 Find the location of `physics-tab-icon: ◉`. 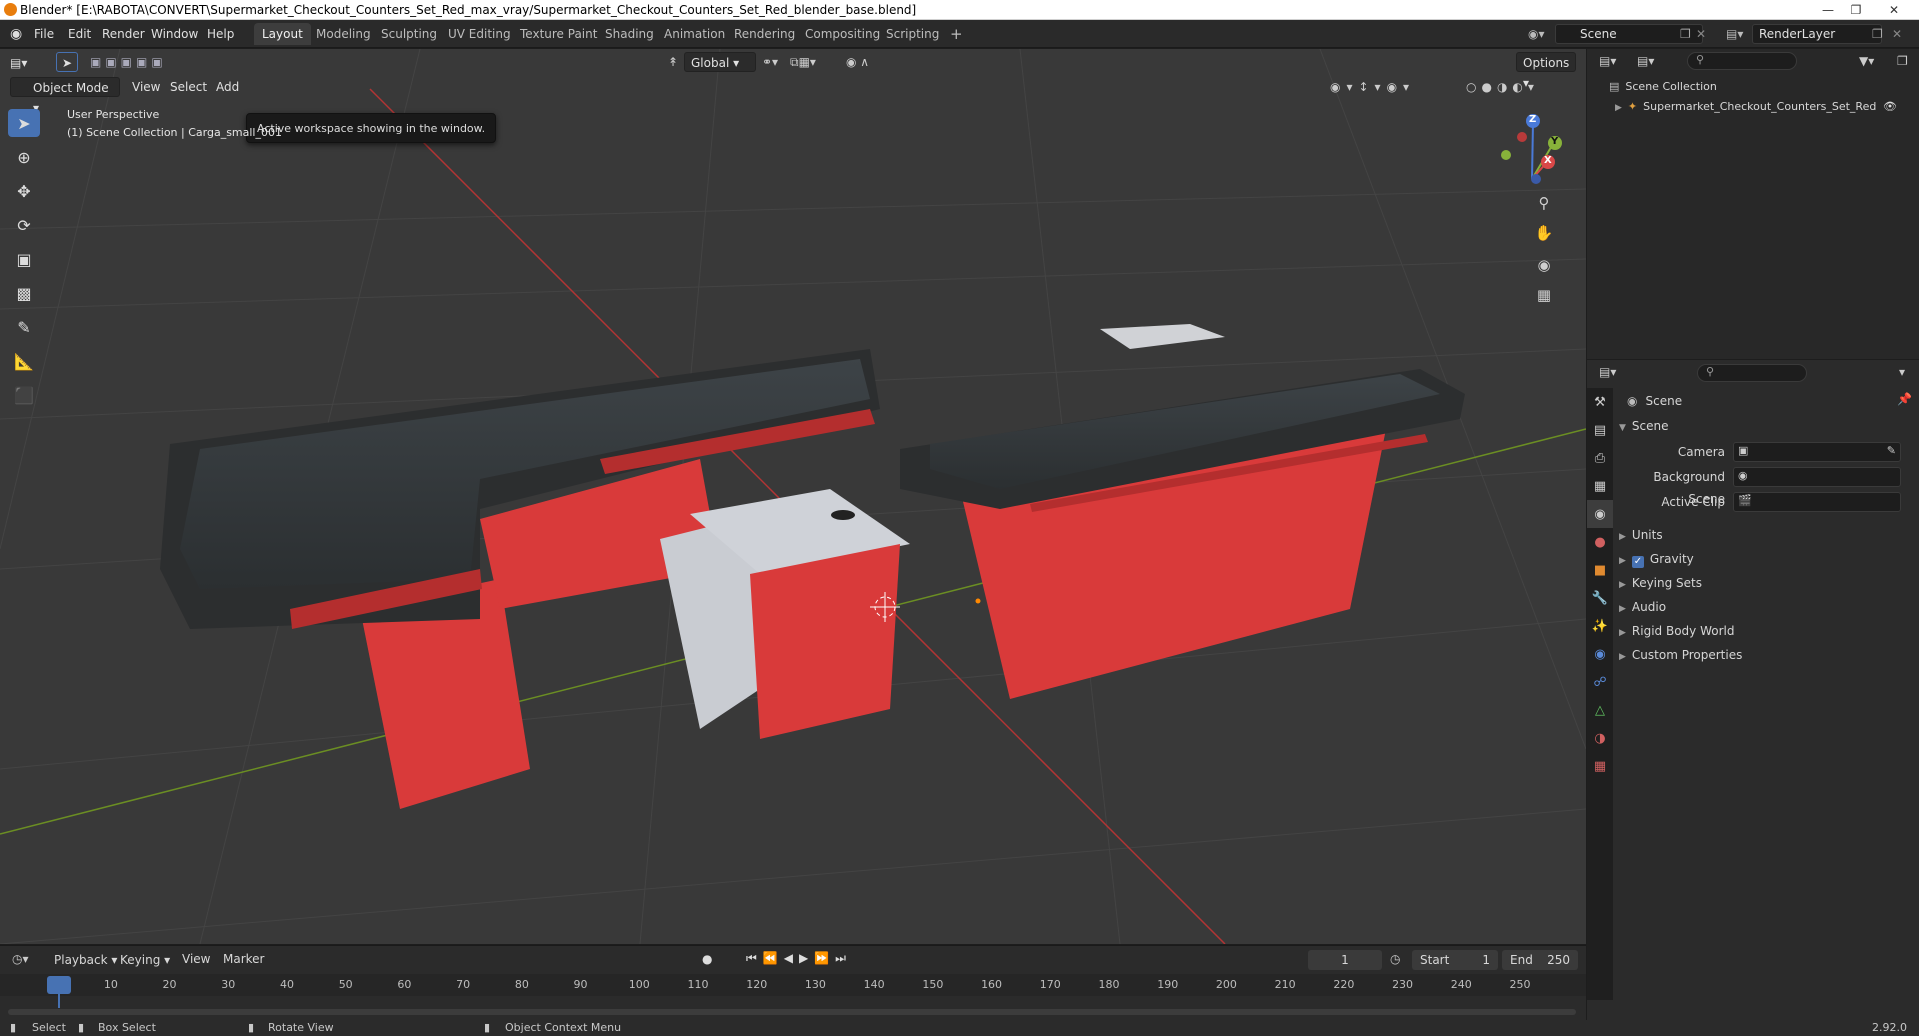

physics-tab-icon: ◉ is located at coordinates (1600, 654).